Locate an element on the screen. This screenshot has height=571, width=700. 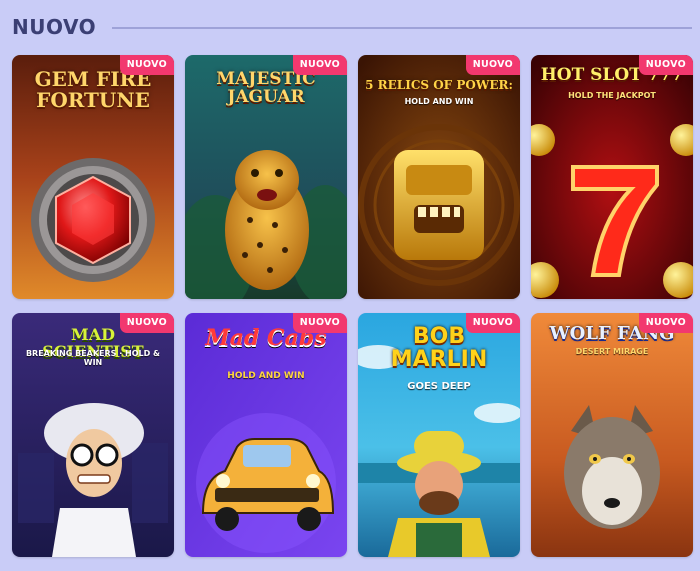
section-header: NUOVO is located at coordinates (352, 27).